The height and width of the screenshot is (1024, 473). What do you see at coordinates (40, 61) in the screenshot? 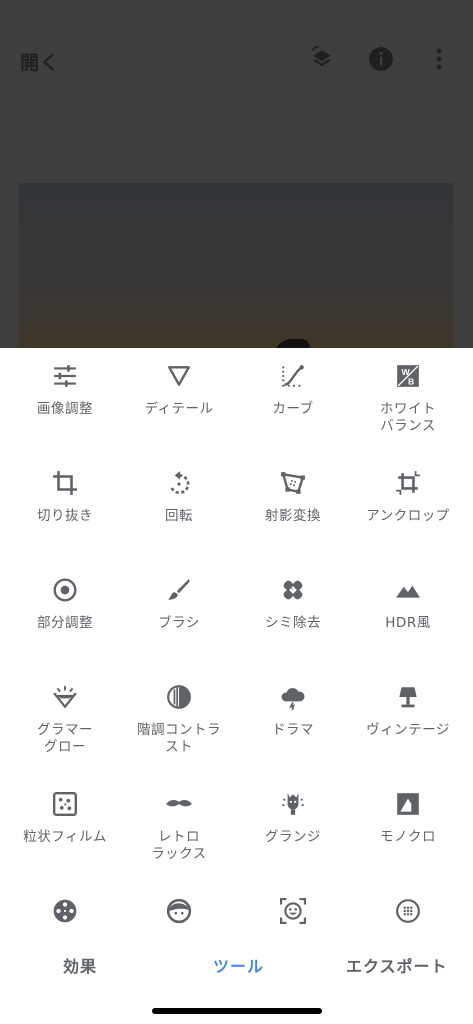
I see `open-button: 開く` at bounding box center [40, 61].